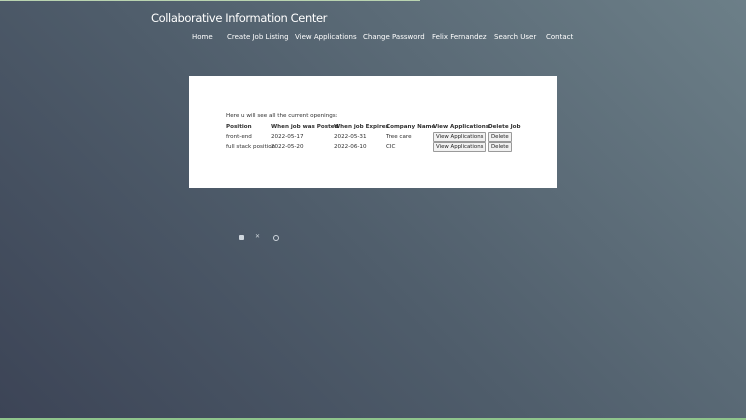 This screenshot has height=420, width=746. I want to click on col-header-expires: When job Expires, so click(361, 127).